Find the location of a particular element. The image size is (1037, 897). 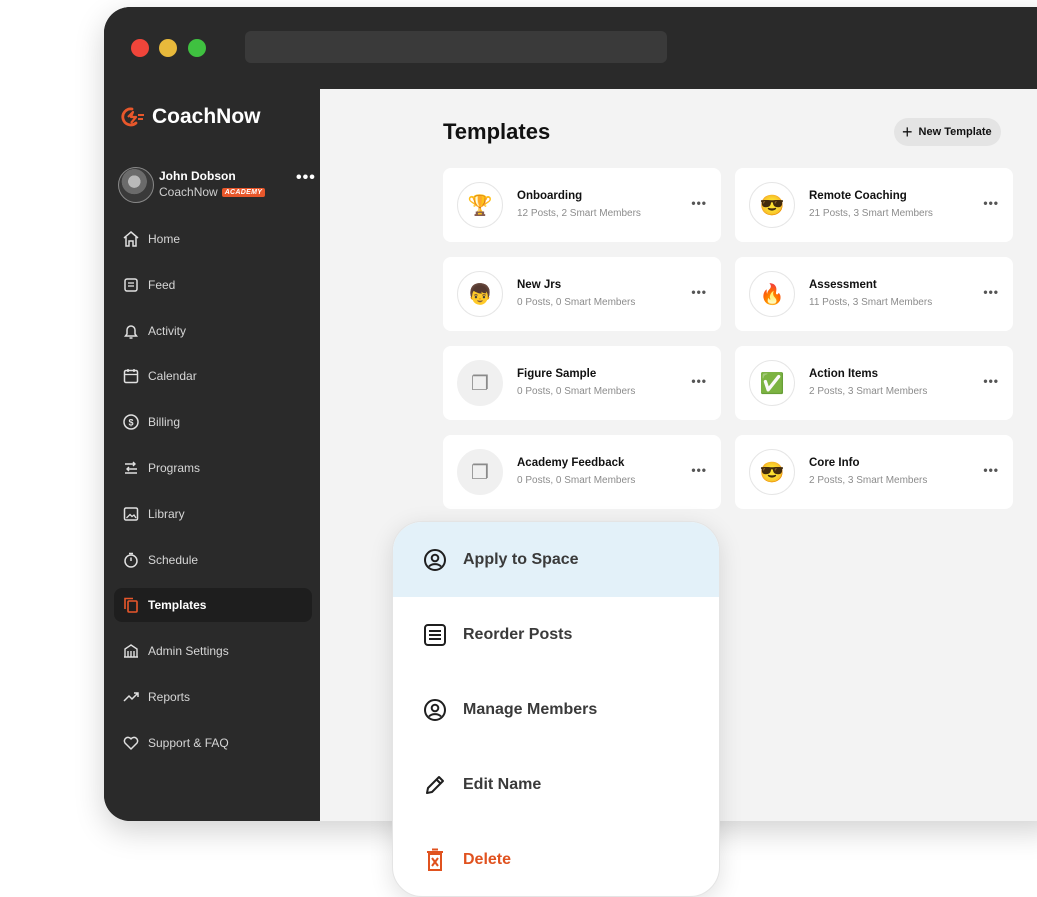

trash-icon is located at coordinates (435, 860).